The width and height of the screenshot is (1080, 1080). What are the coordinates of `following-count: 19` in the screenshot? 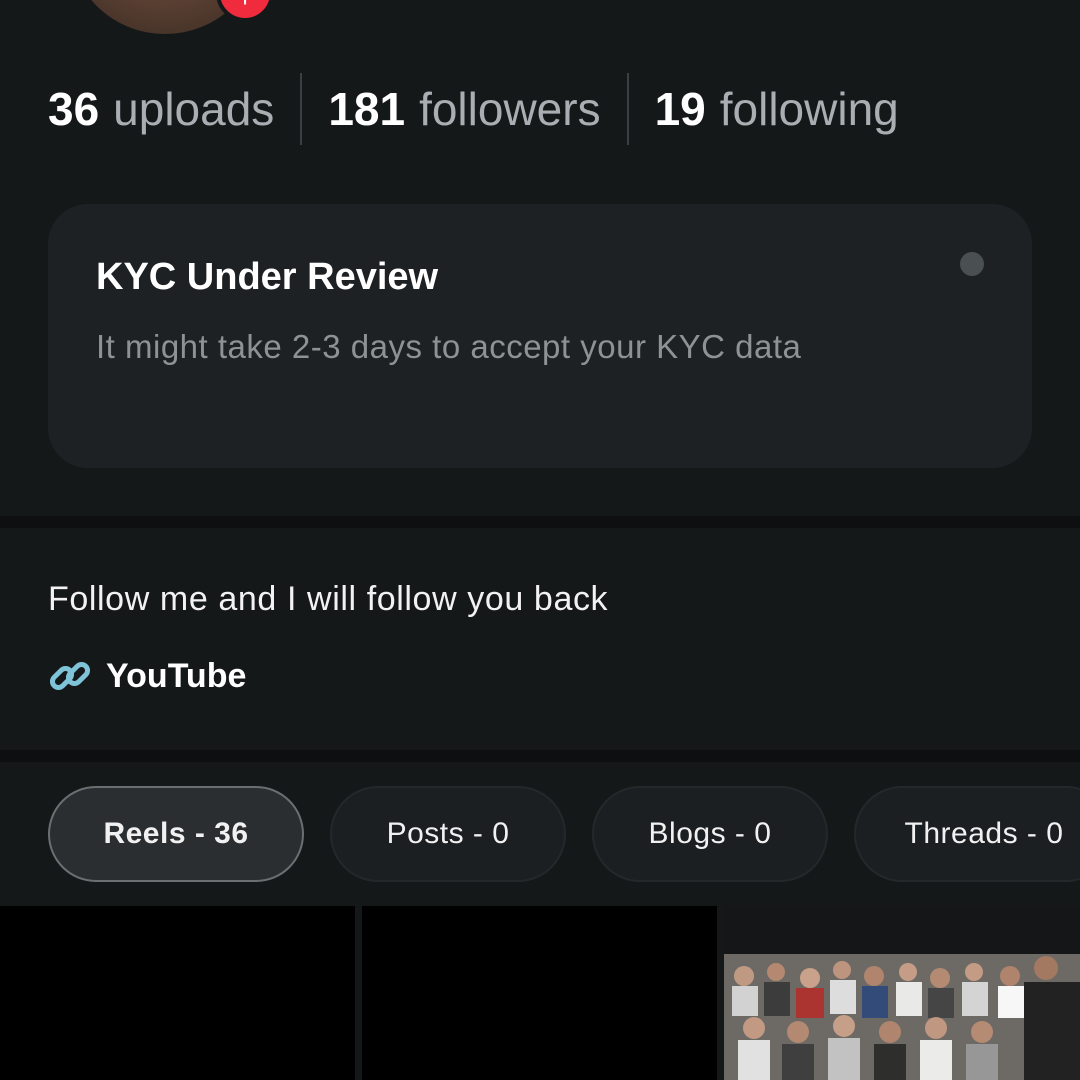 It's located at (680, 109).